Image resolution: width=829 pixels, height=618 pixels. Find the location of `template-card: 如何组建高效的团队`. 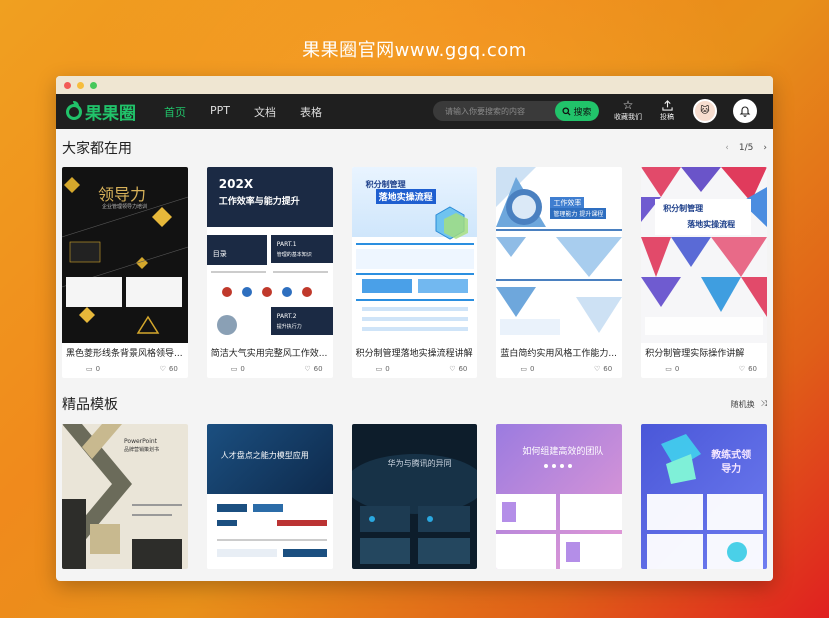

template-card: 如何组建高效的团队 is located at coordinates (559, 496).